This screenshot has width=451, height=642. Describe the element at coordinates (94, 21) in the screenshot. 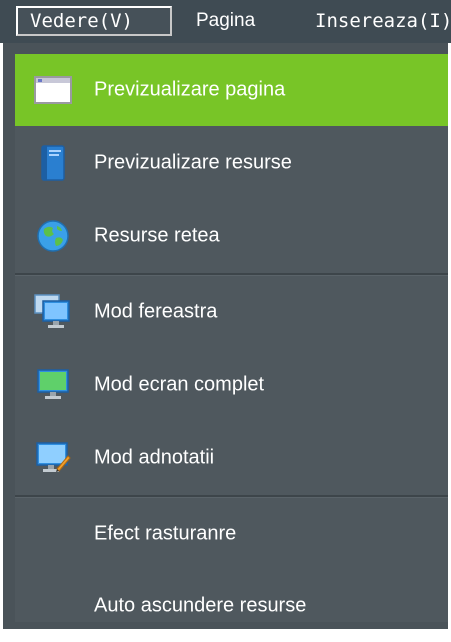

I see `menu-vedere: Vedere(V)` at that location.